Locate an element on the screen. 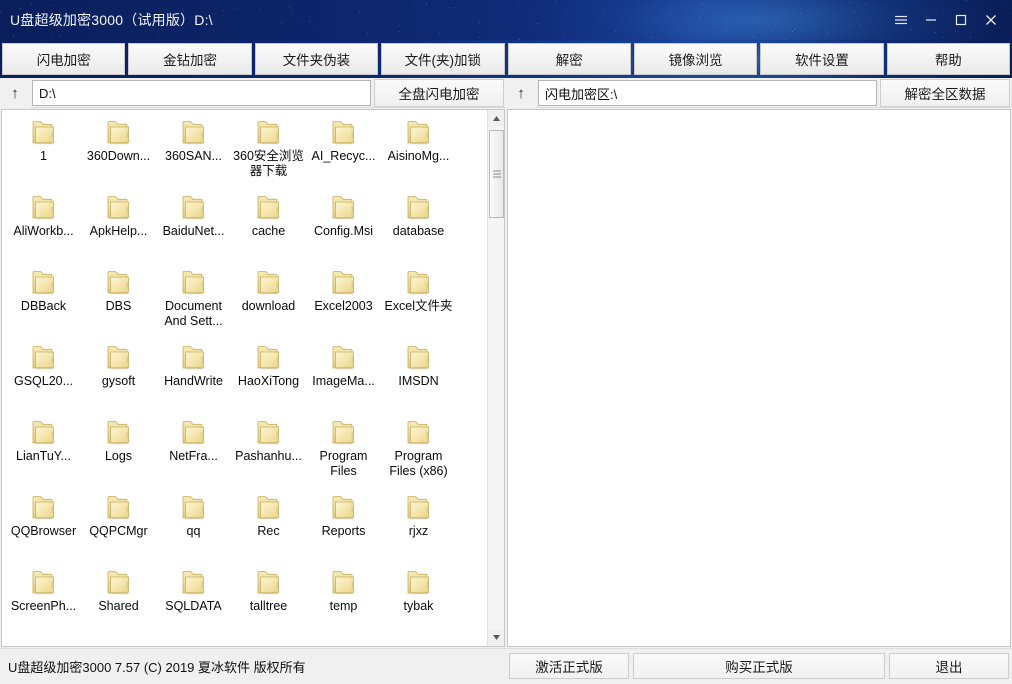  minimize-icon is located at coordinates (931, 20).